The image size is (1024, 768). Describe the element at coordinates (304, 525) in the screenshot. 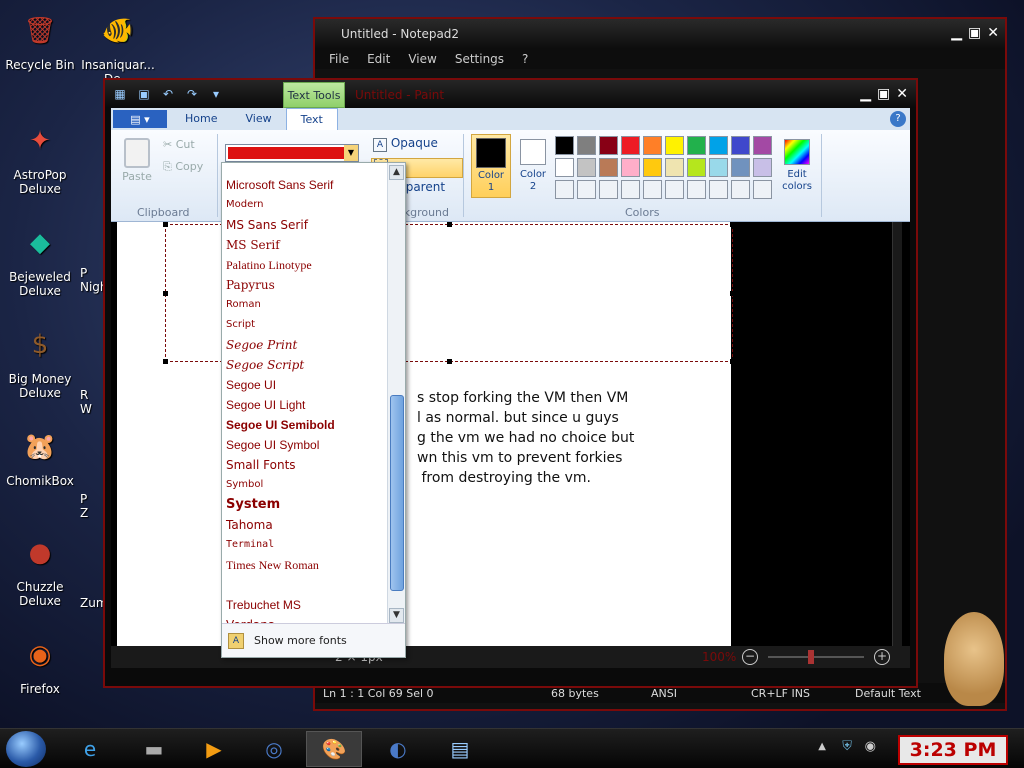

I see `font-option: Tahoma` at that location.